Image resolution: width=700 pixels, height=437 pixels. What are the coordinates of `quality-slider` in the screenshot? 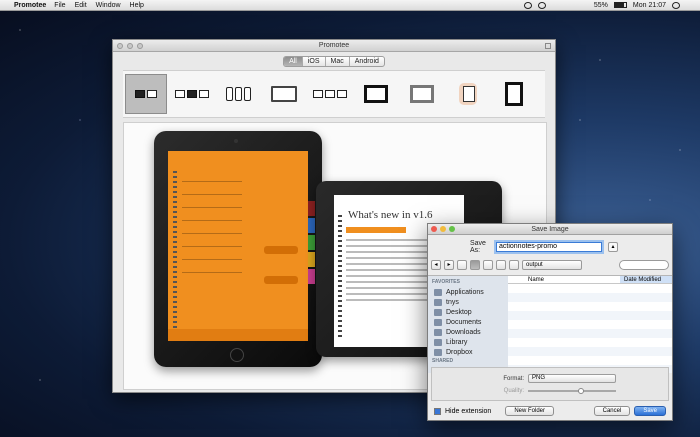 It's located at (572, 391).